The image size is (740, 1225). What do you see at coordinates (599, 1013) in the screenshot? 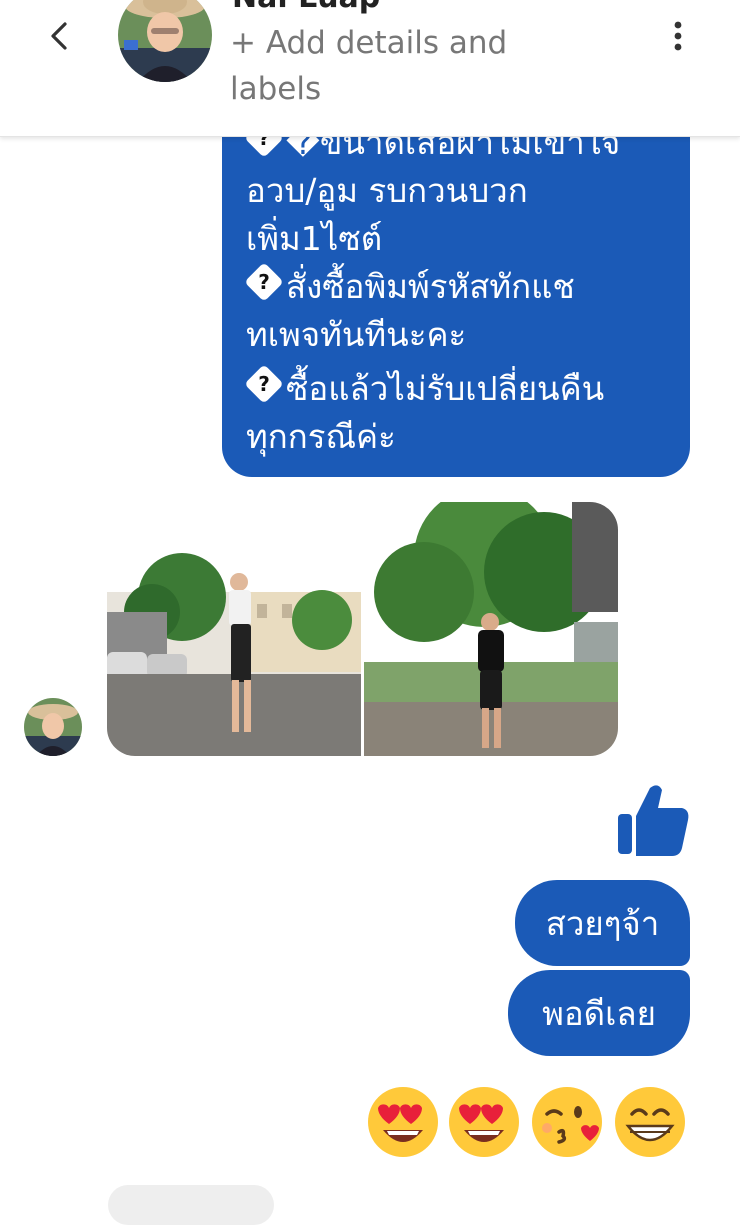
I see `outgoing-message: พอดีเลย` at bounding box center [599, 1013].